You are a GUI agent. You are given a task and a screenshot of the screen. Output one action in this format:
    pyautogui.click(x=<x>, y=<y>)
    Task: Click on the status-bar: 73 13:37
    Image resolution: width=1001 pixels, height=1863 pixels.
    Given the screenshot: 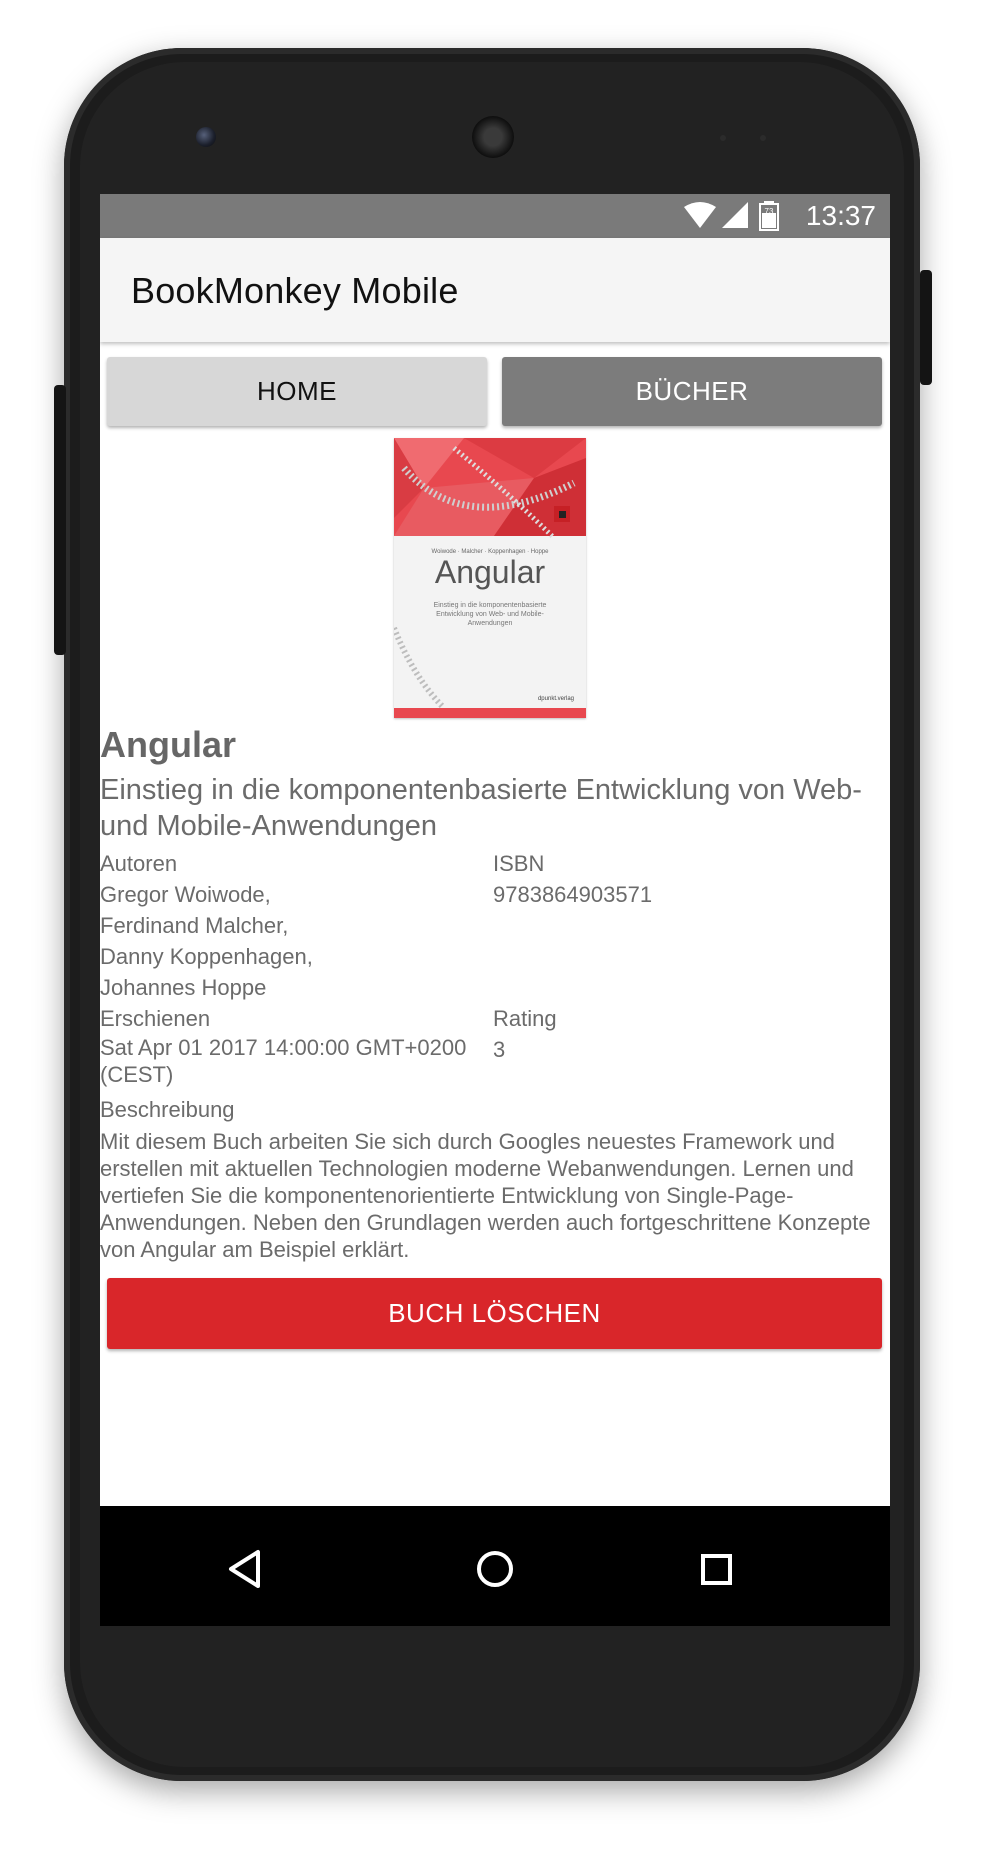 What is the action you would take?
    pyautogui.click(x=495, y=216)
    